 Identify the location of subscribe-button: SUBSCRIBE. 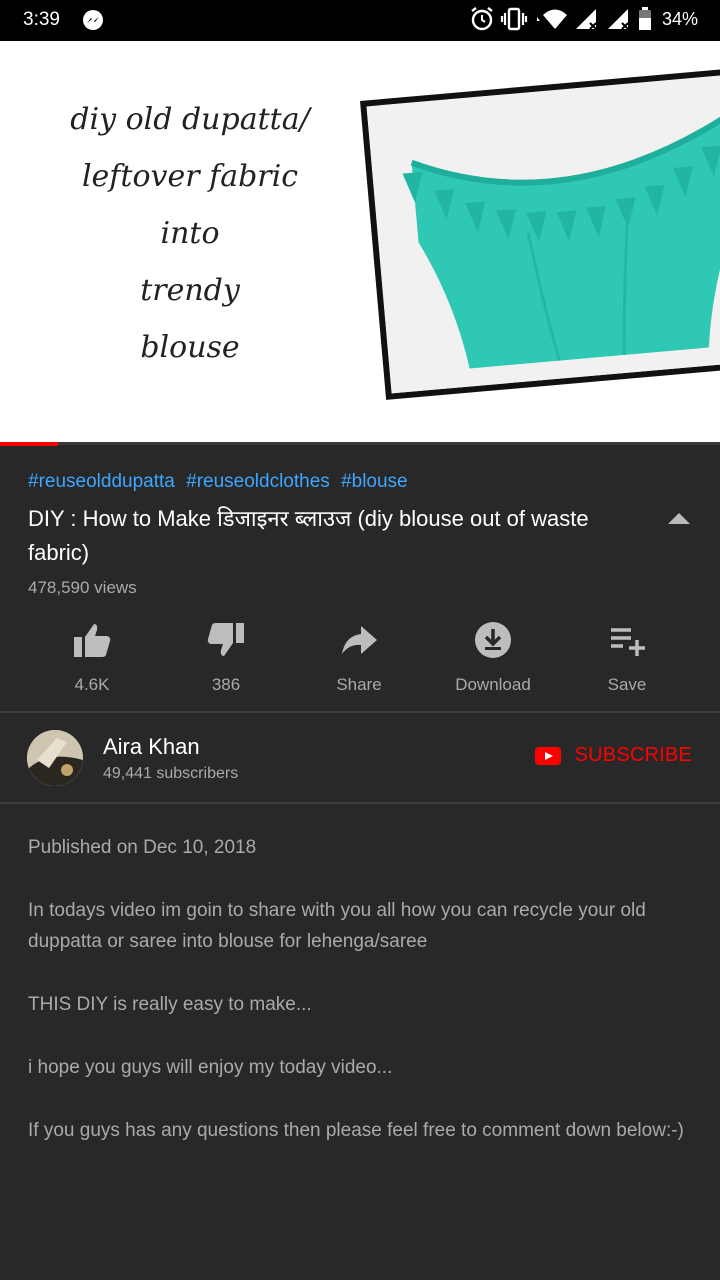
(613, 755).